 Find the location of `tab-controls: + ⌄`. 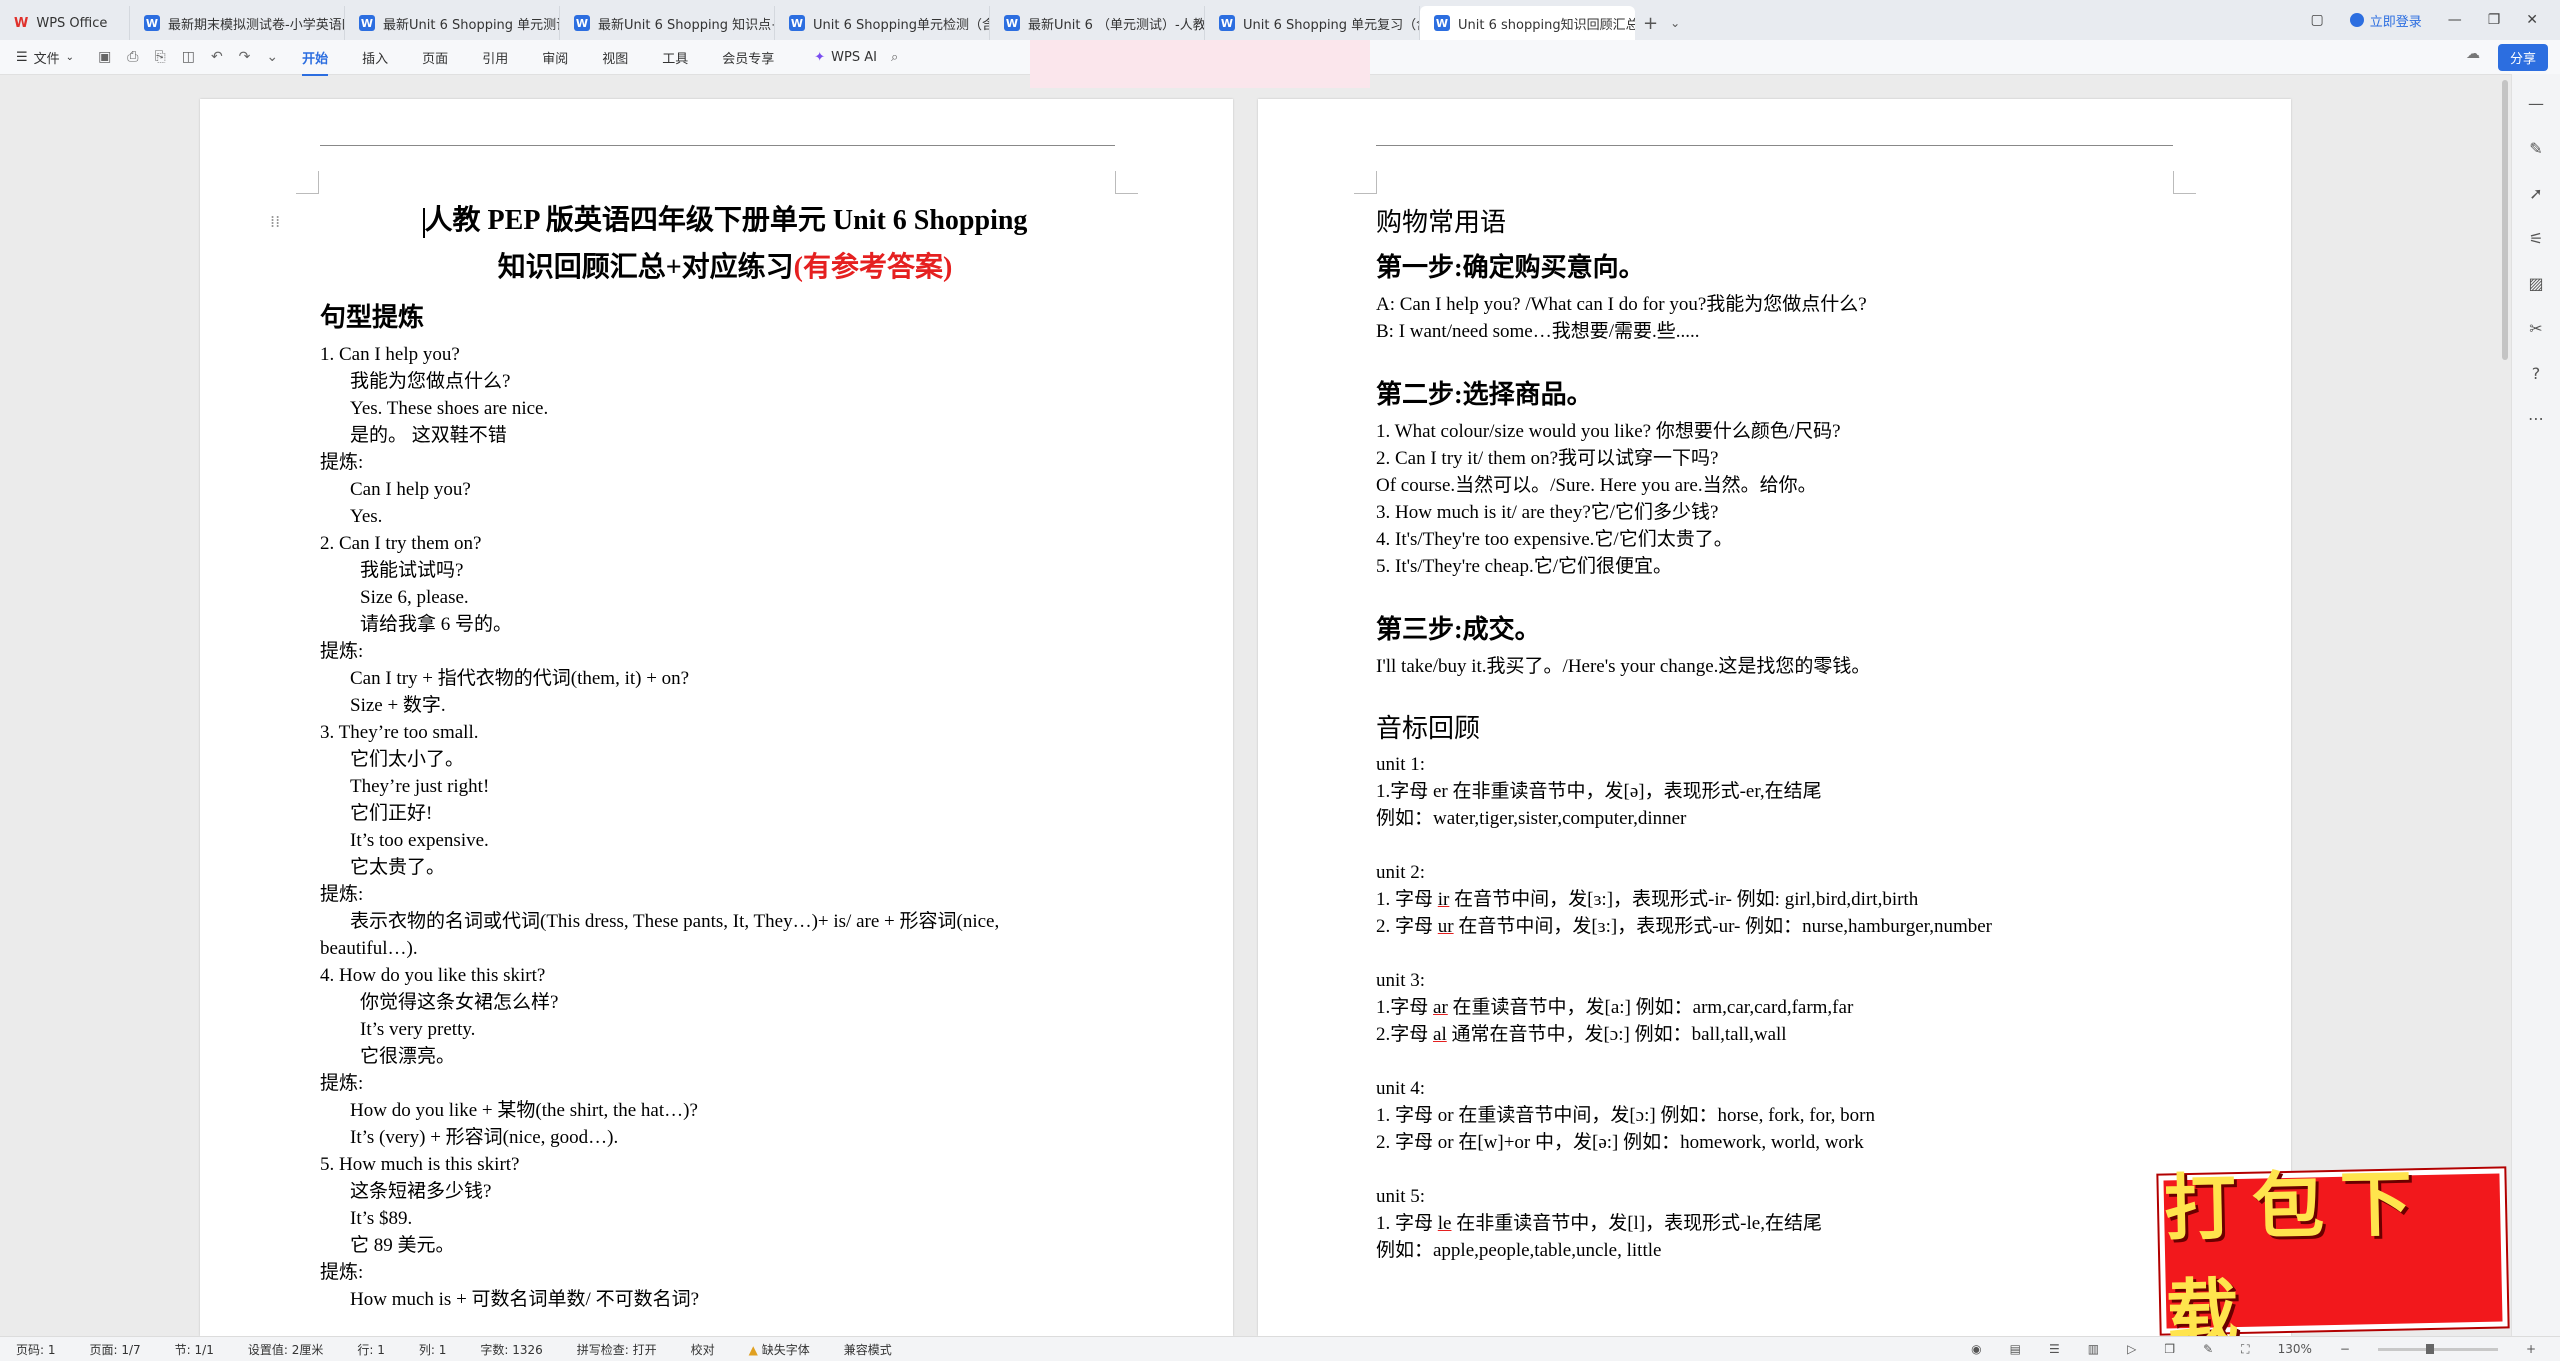

tab-controls: + ⌄ is located at coordinates (1661, 23).